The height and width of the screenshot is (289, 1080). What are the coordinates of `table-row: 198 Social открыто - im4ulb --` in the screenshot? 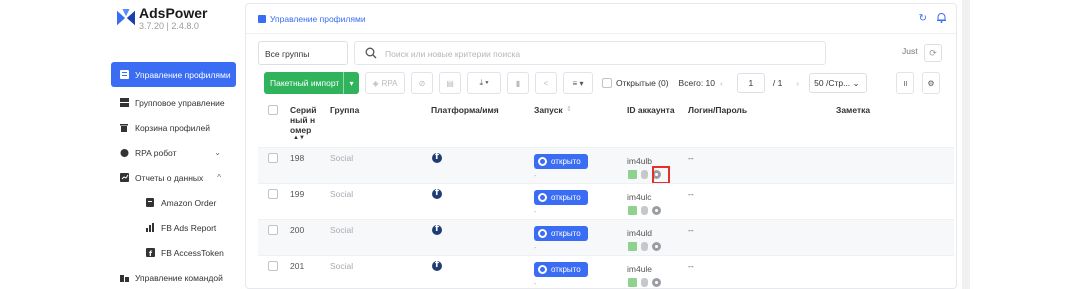 It's located at (606, 165).